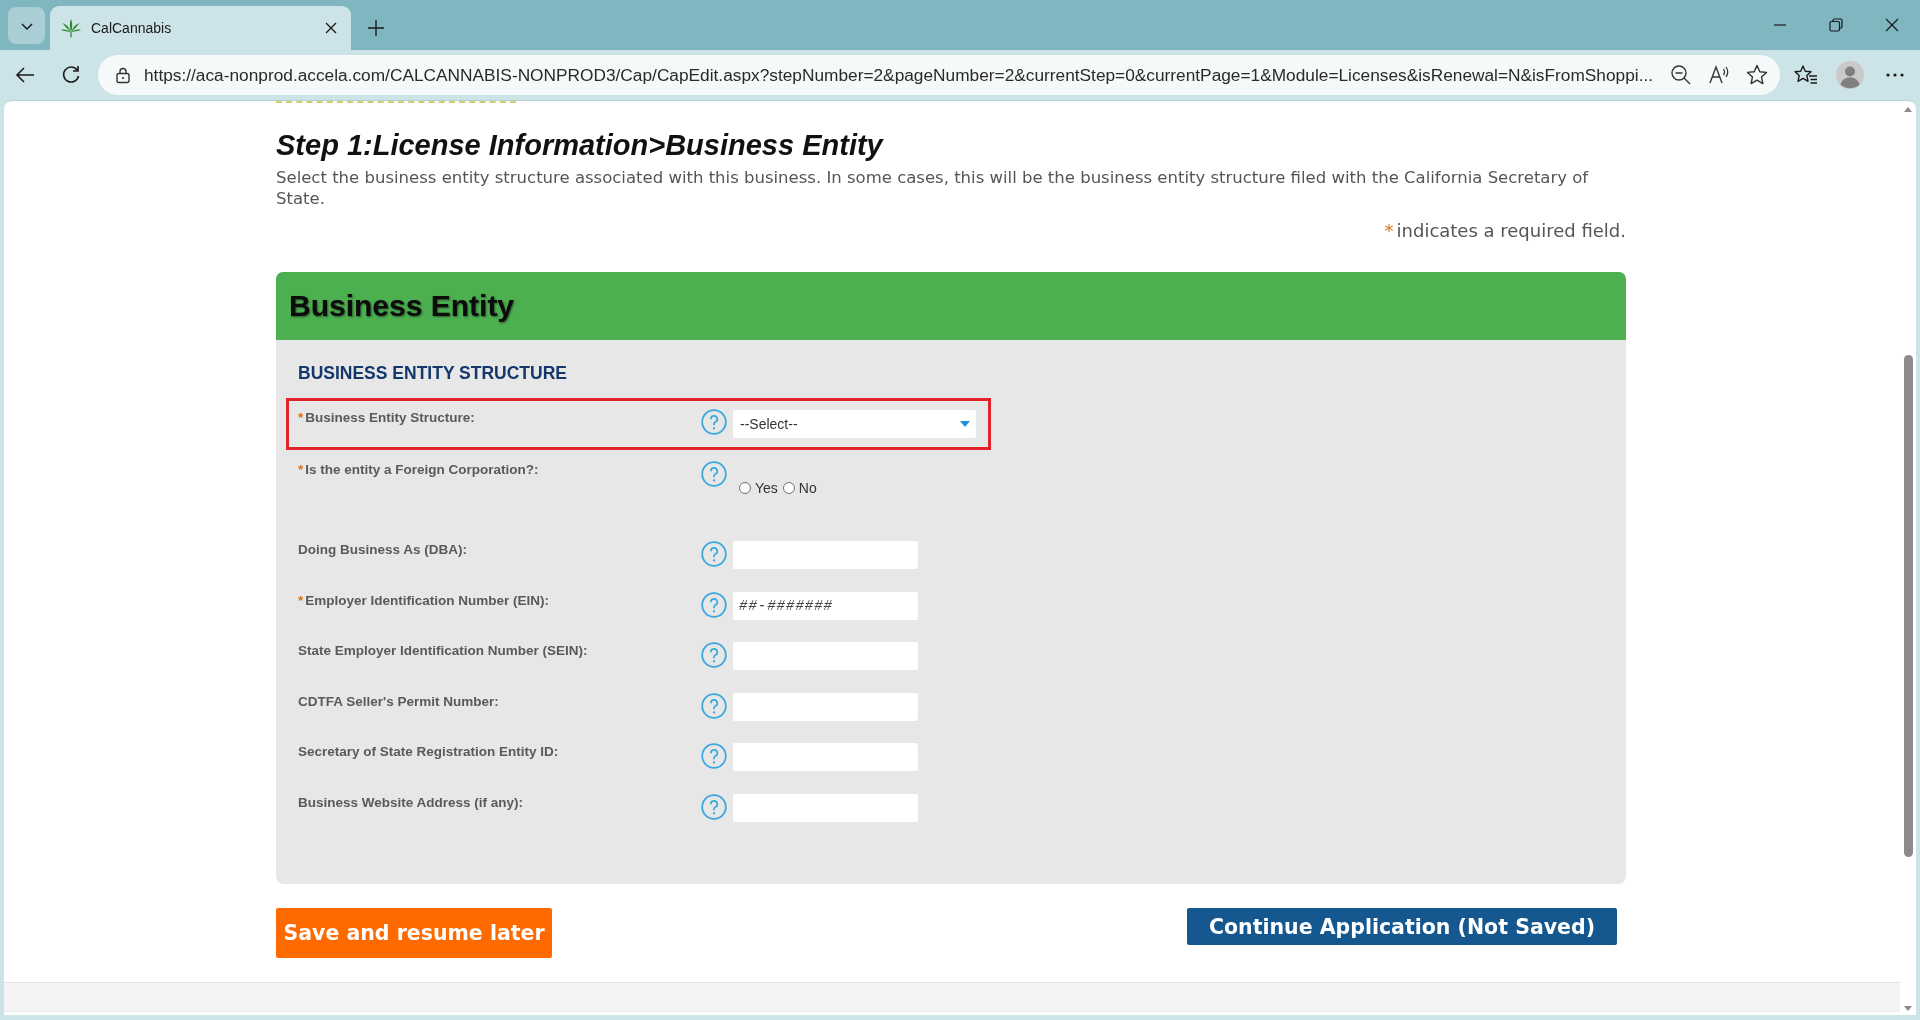  What do you see at coordinates (422, 469) in the screenshot?
I see `field-label: Is the entity a Foreign Corporation?:` at bounding box center [422, 469].